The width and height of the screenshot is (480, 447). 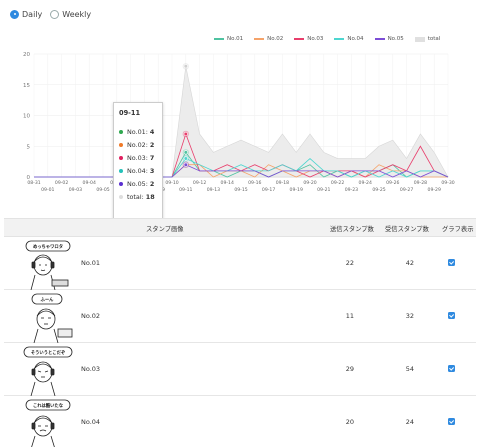 What do you see at coordinates (259, 39) in the screenshot?
I see `legend-swatch-no02` at bounding box center [259, 39].